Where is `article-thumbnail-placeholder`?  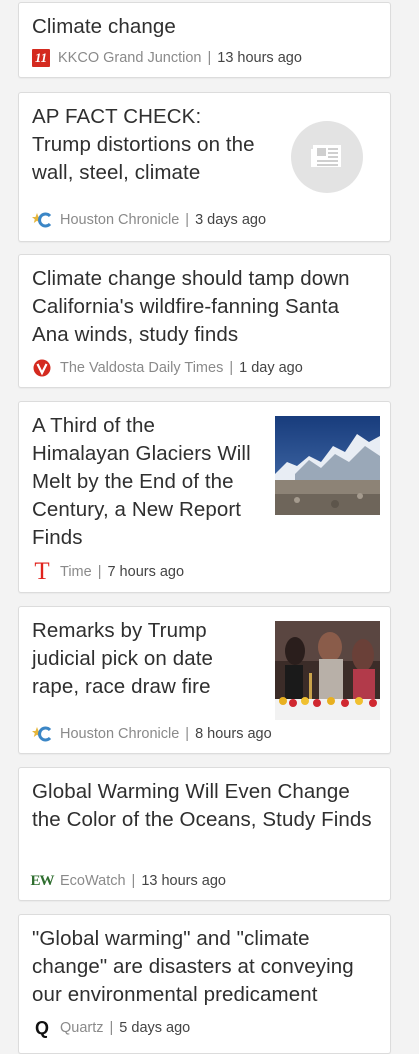
article-thumbnail-placeholder is located at coordinates (327, 157).